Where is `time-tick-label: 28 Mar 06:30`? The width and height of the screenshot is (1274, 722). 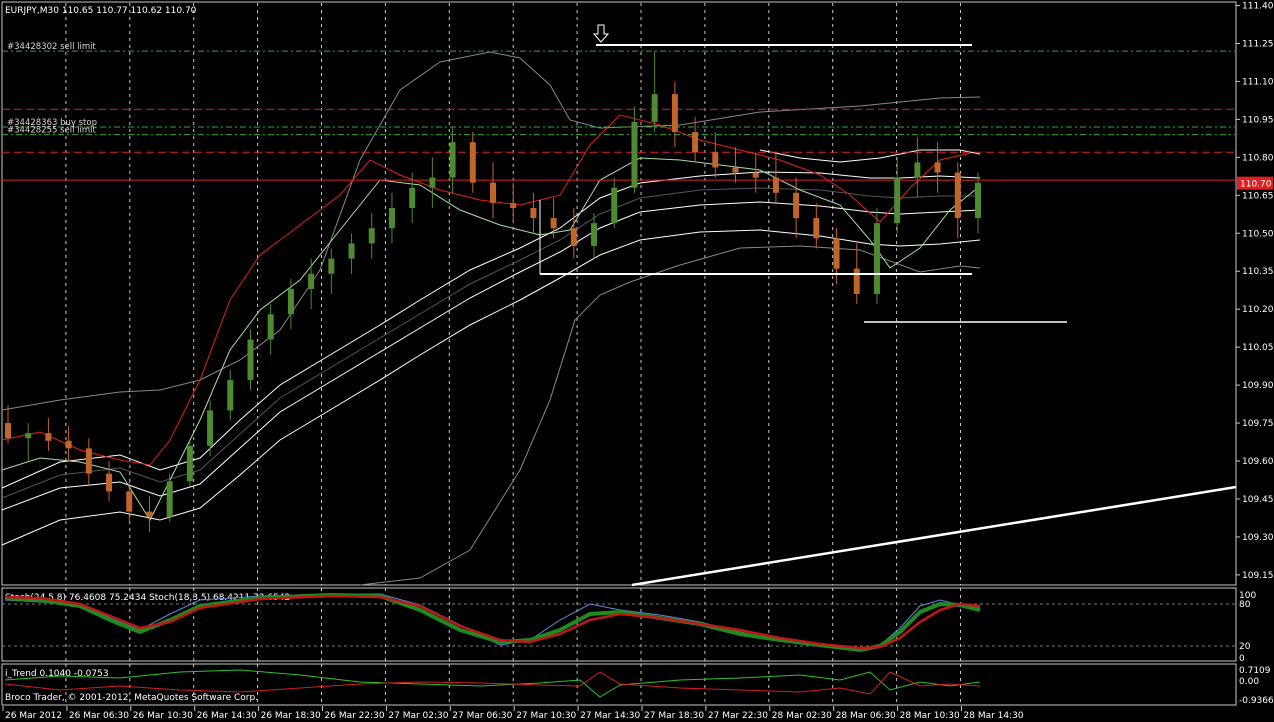
time-tick-label: 28 Mar 06:30 is located at coordinates (866, 716).